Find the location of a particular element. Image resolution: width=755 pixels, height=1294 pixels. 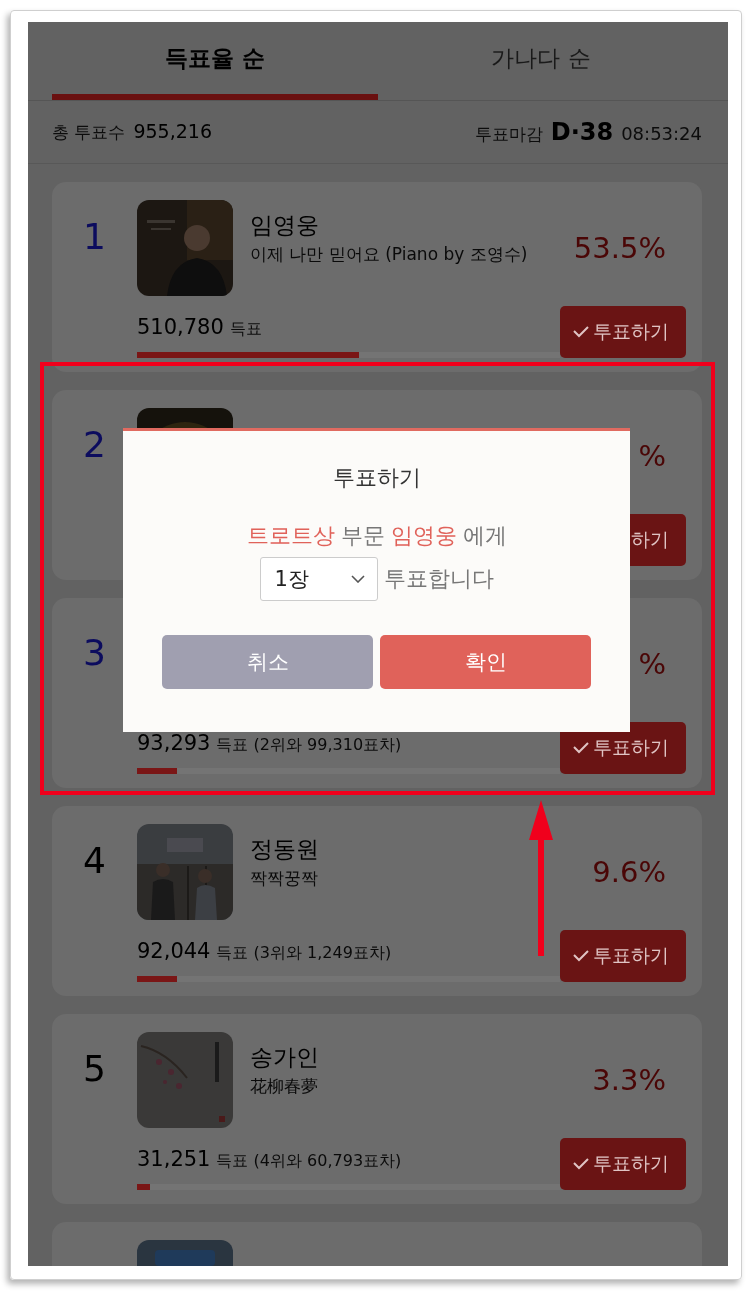

ticket-count-select: 1장 is located at coordinates (318, 579).